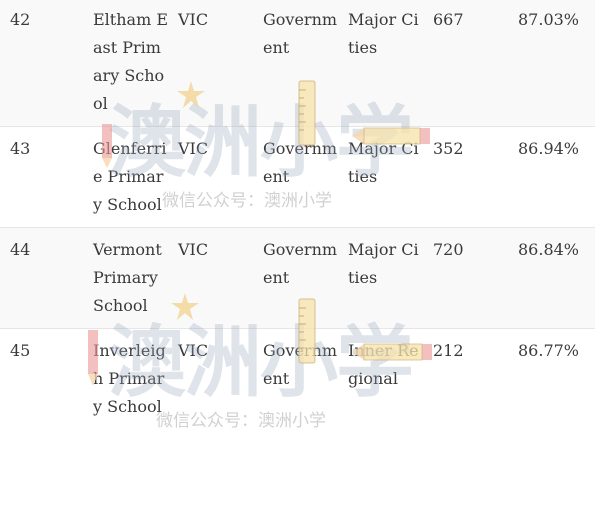  I want to click on rank-cell: 42, so click(42, 63).